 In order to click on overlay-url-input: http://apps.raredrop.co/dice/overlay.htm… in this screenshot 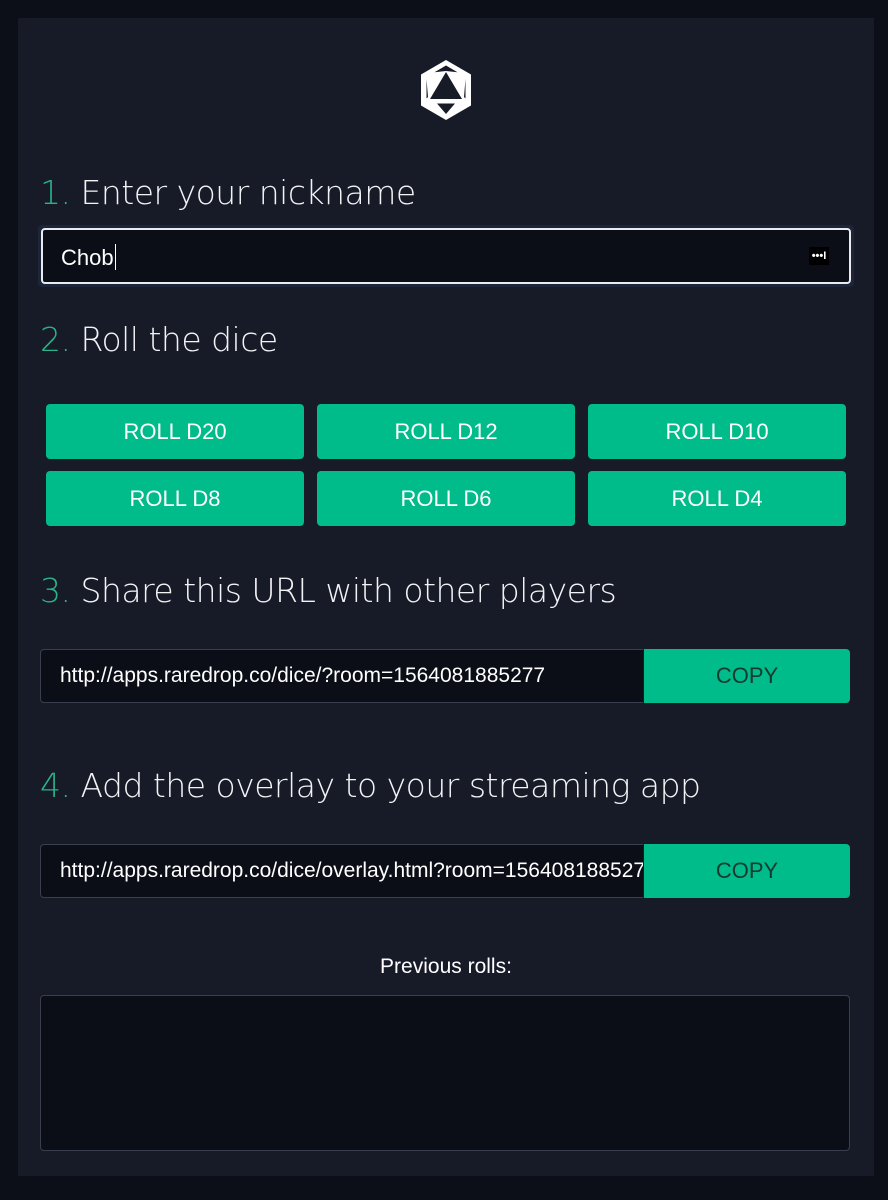, I will do `click(341, 871)`.